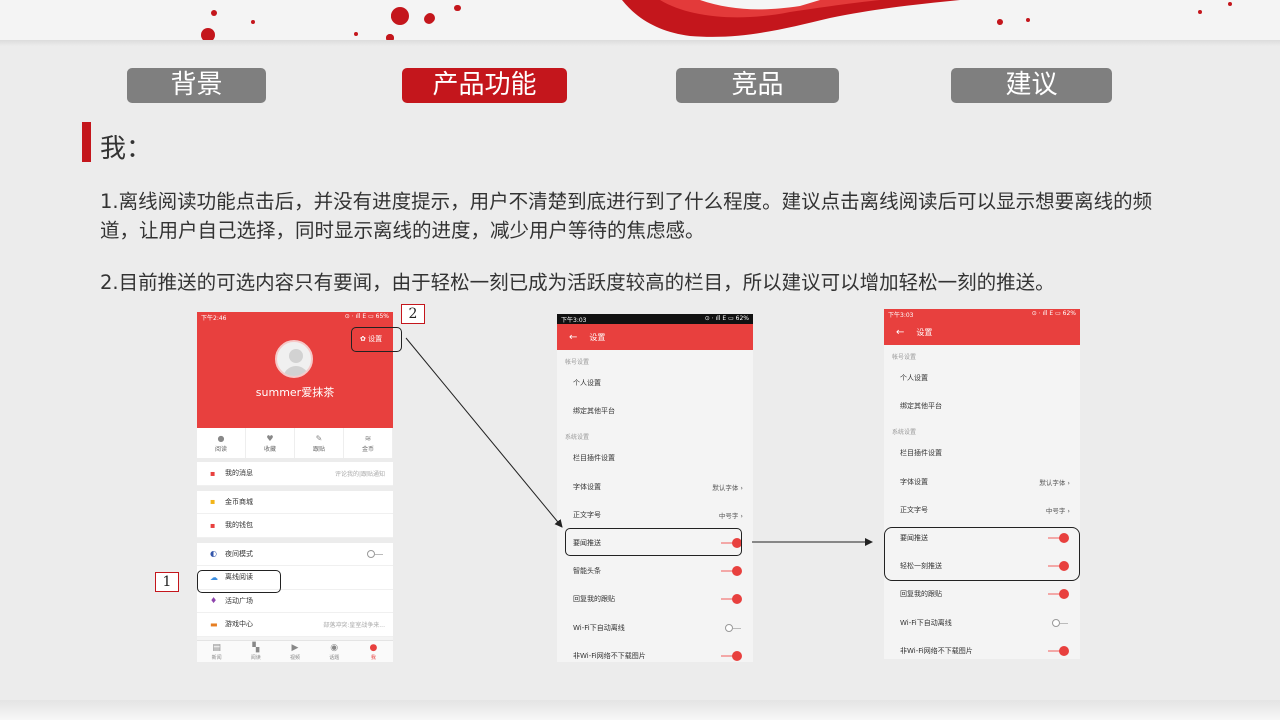  What do you see at coordinates (1031, 85) in the screenshot?
I see `tab-suggestions: 建议` at bounding box center [1031, 85].